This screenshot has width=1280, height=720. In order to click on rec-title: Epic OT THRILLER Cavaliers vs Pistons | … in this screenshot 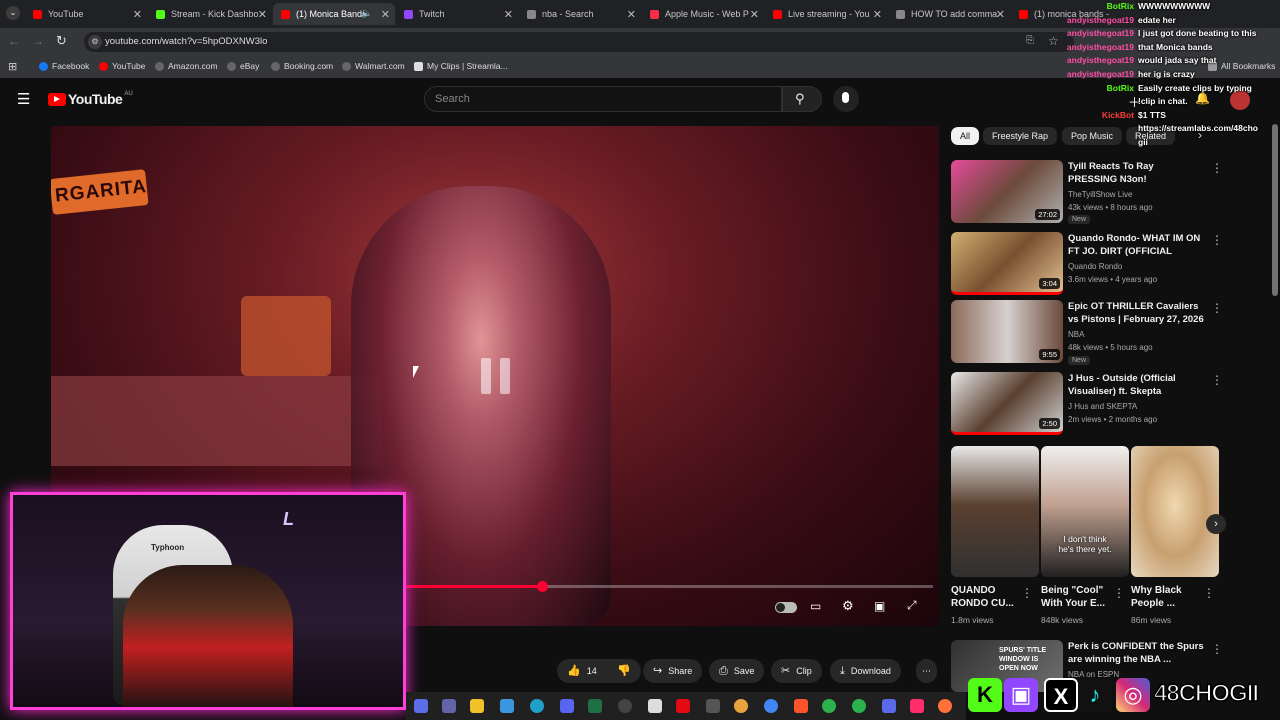, I will do `click(1136, 313)`.